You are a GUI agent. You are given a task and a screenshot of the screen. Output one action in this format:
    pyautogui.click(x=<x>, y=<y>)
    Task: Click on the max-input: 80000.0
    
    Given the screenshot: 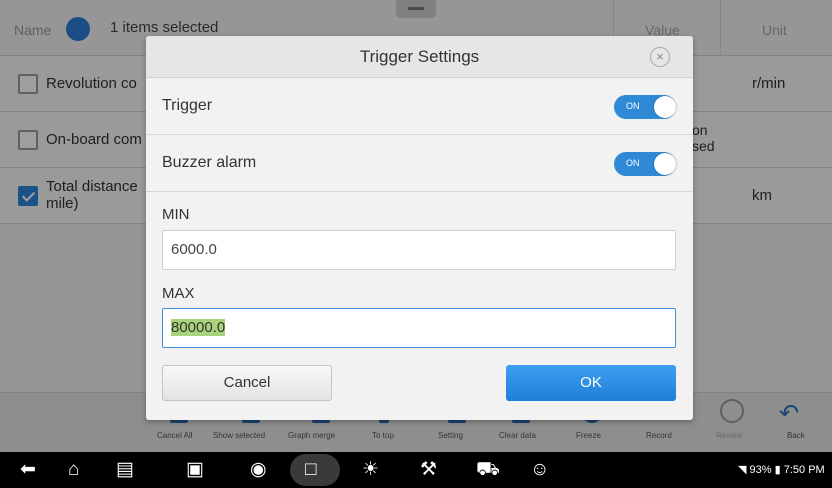 What is the action you would take?
    pyautogui.click(x=419, y=328)
    